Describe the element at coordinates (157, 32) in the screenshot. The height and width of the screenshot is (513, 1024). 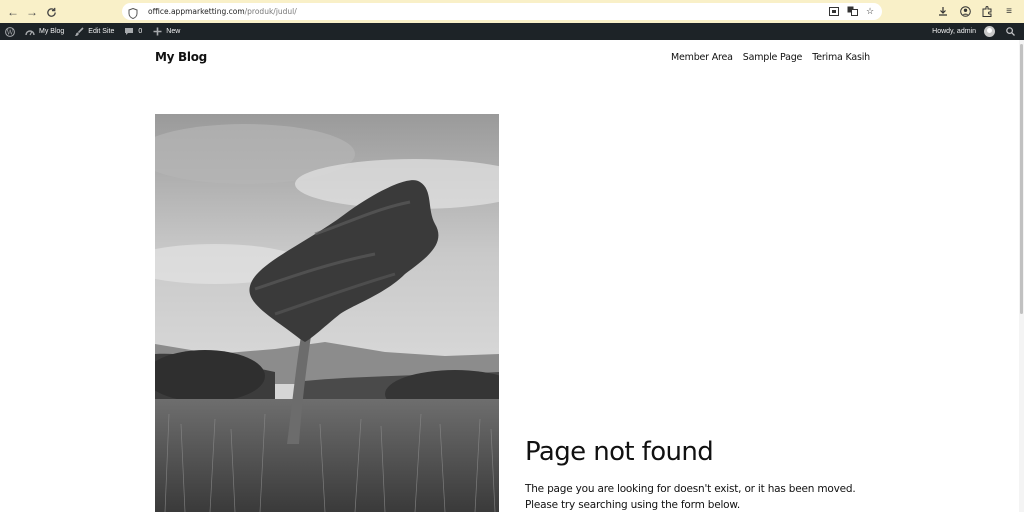
I see `plus-icon` at that location.